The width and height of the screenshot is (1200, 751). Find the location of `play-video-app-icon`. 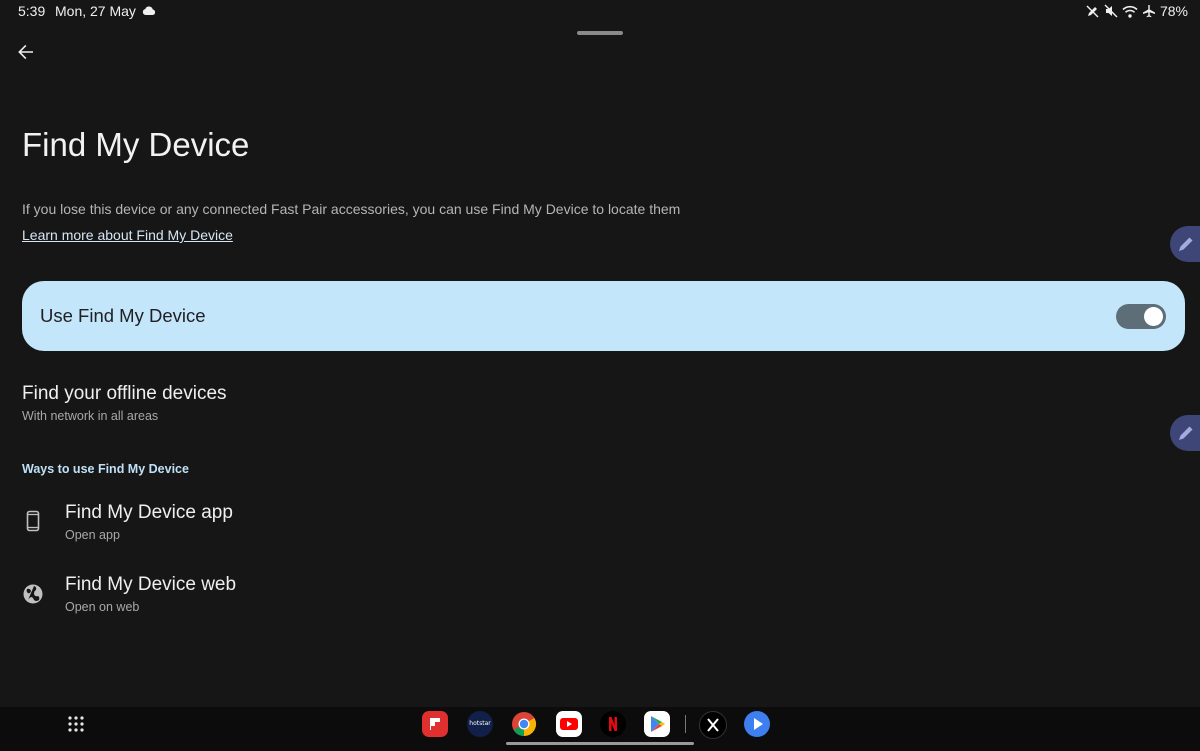

play-video-app-icon is located at coordinates (757, 724).